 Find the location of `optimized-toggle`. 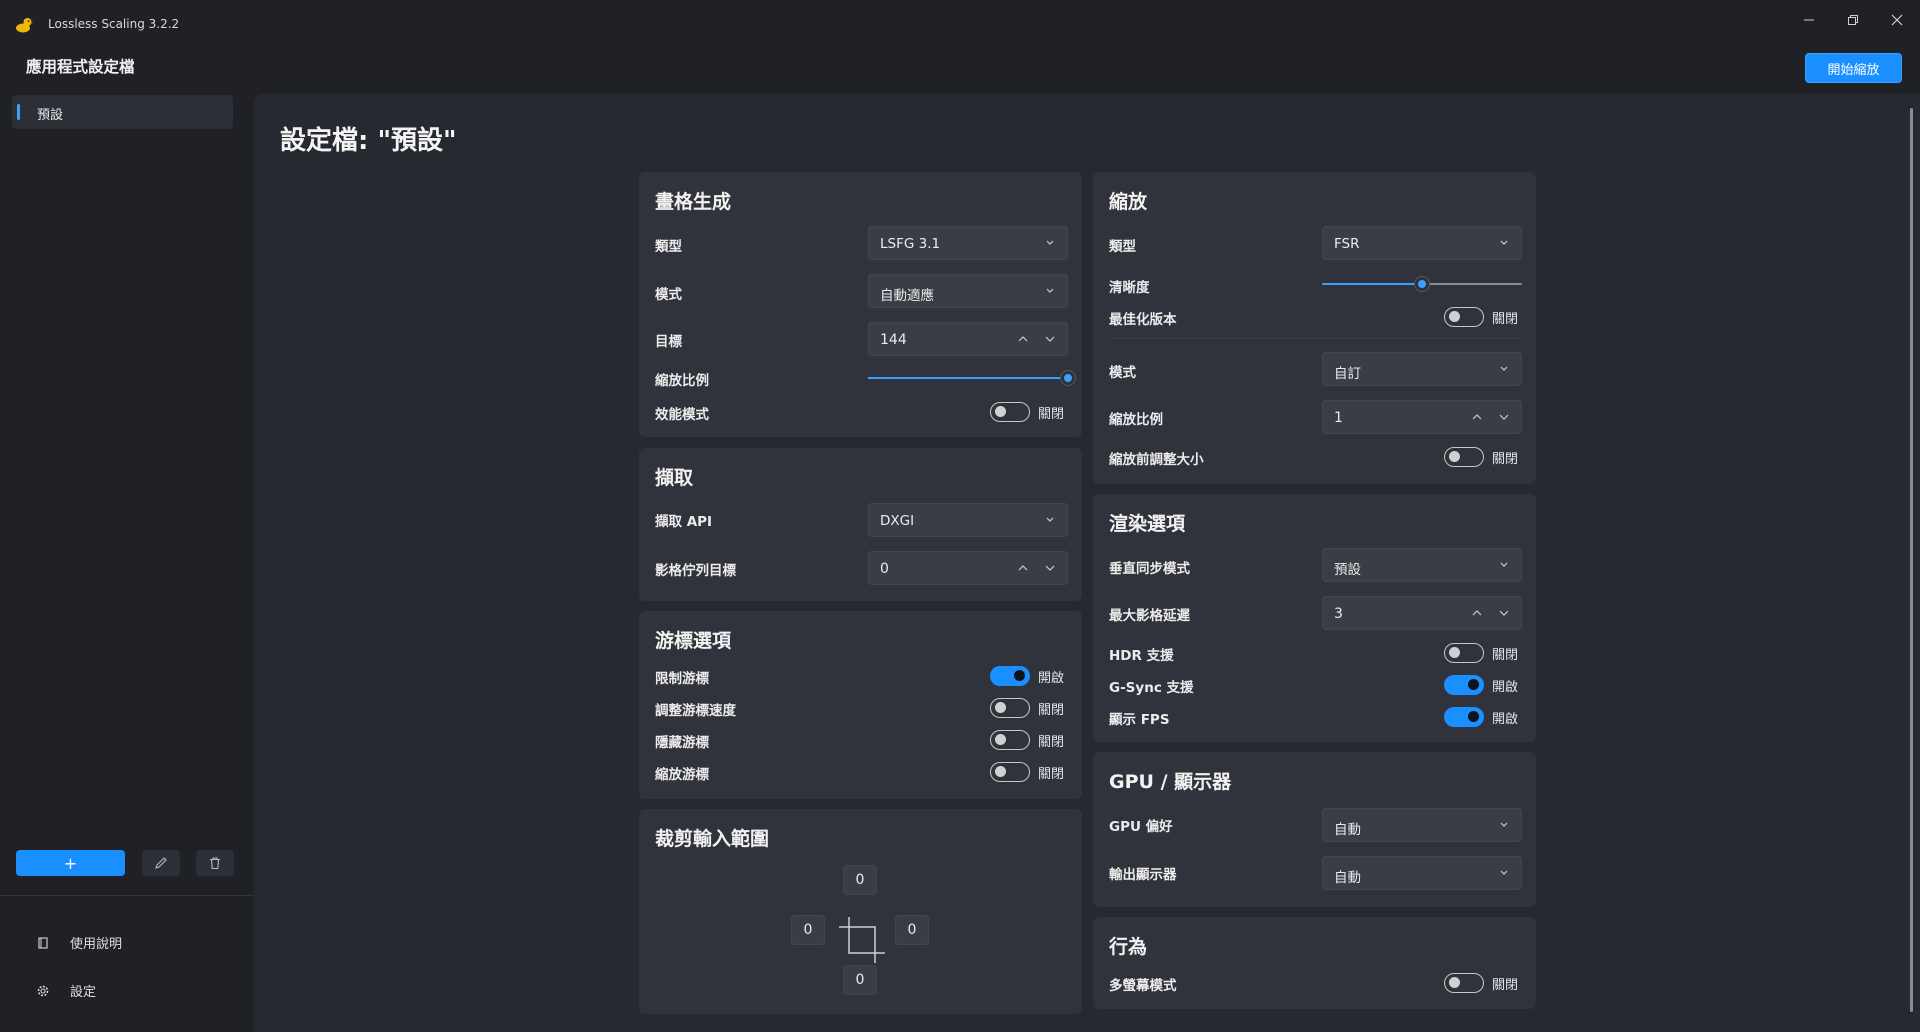

optimized-toggle is located at coordinates (1464, 317).